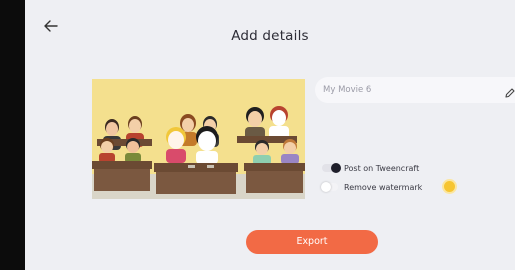 This screenshot has width=515, height=270. I want to click on watermark-label: Remove watermark, so click(383, 187).